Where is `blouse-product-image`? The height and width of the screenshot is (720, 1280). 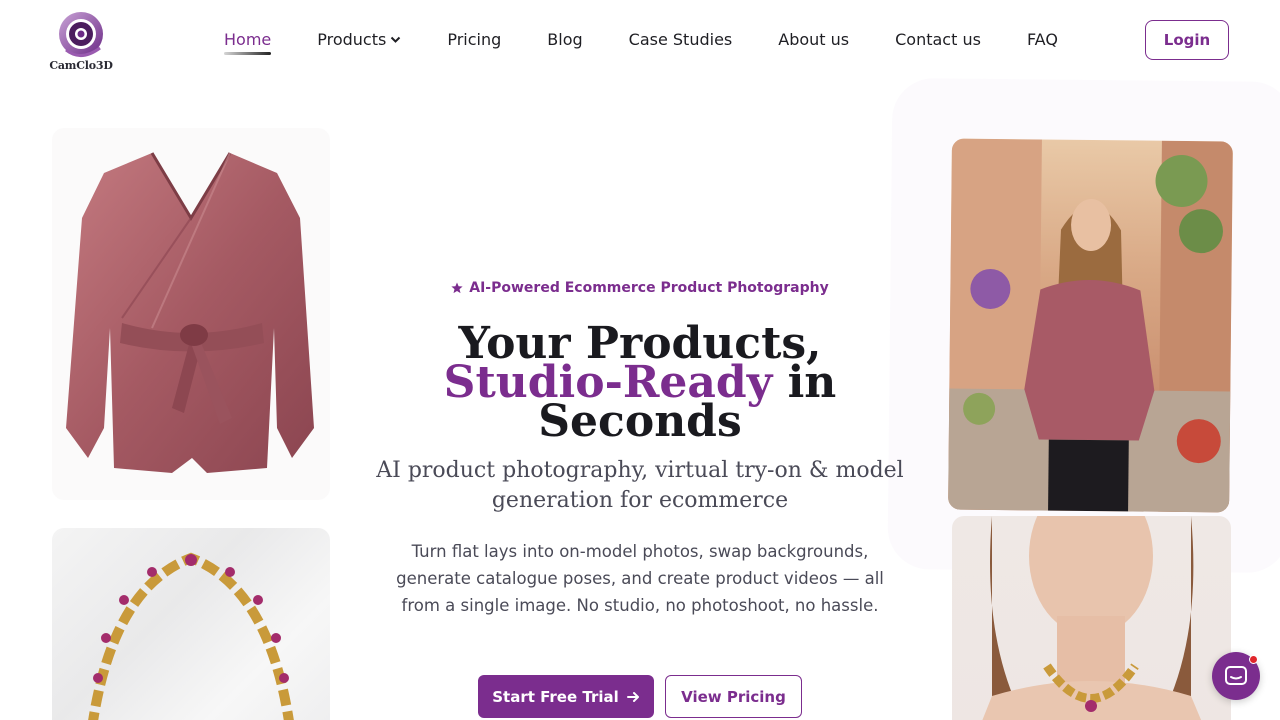
blouse-product-image is located at coordinates (191, 314).